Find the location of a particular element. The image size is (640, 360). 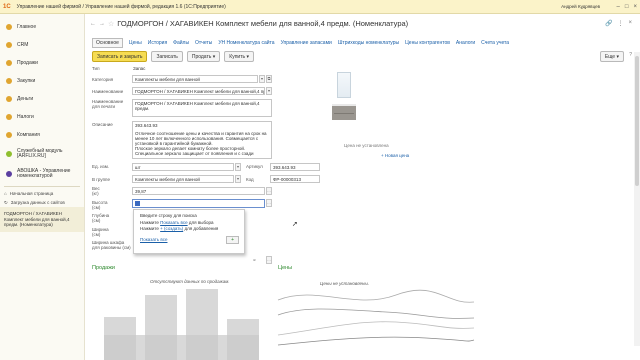

group-field: Комплекты мебели для ванной is located at coordinates (183, 179).